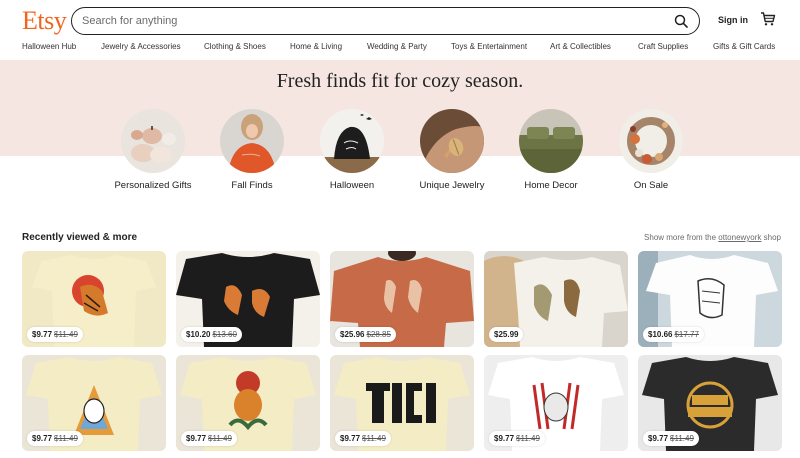 Image resolution: width=800 pixels, height=458 pixels. I want to click on category-circle-home-decor, so click(551, 141).